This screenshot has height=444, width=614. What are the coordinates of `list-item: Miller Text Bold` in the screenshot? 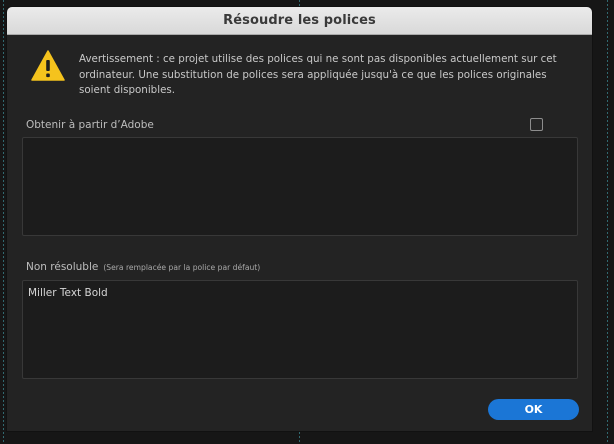 It's located at (68, 293).